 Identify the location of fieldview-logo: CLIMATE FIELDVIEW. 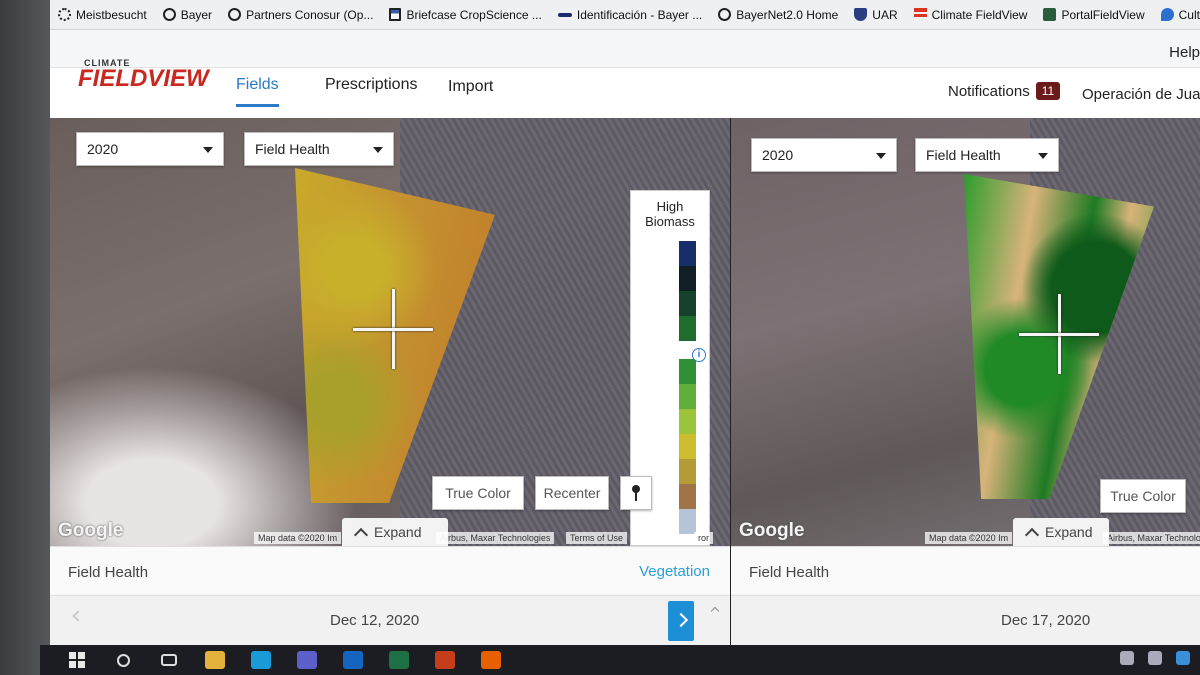
(152, 74).